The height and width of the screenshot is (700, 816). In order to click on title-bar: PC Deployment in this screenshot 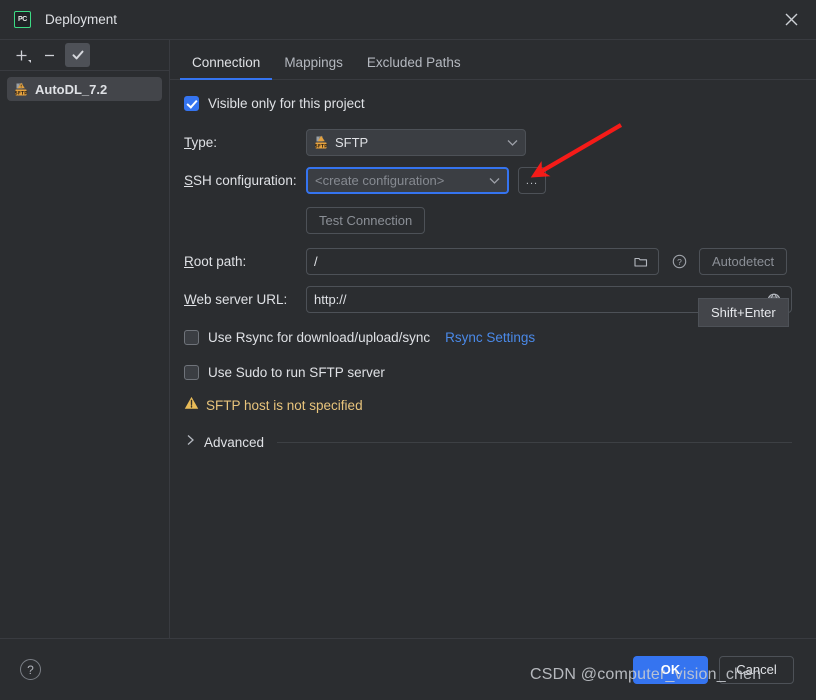, I will do `click(408, 19)`.